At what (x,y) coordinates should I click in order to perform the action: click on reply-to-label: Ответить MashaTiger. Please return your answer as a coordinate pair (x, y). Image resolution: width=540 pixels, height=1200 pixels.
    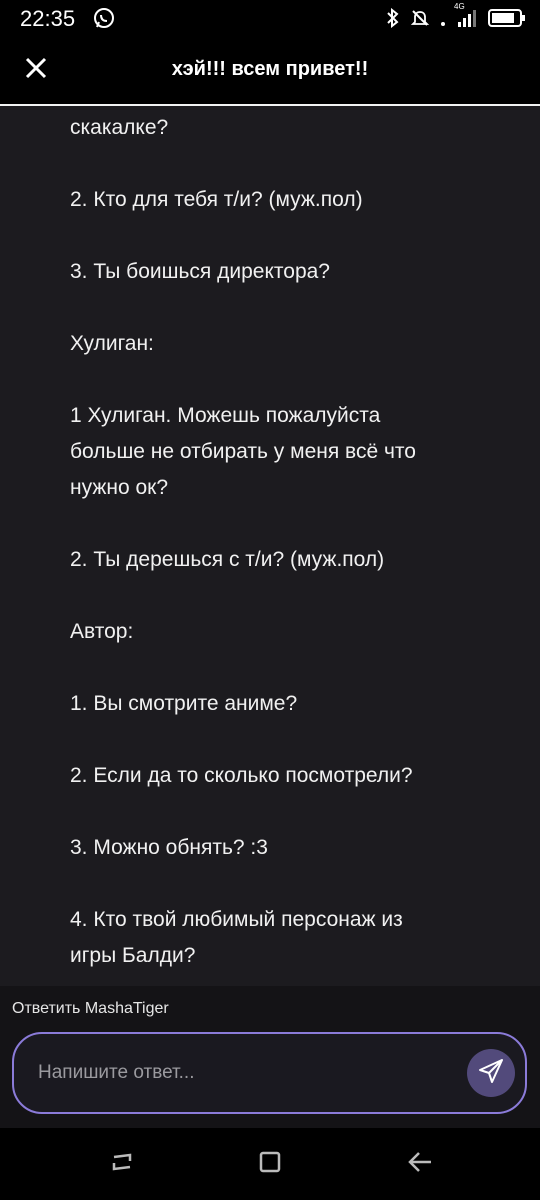
    Looking at the image, I should click on (90, 1008).